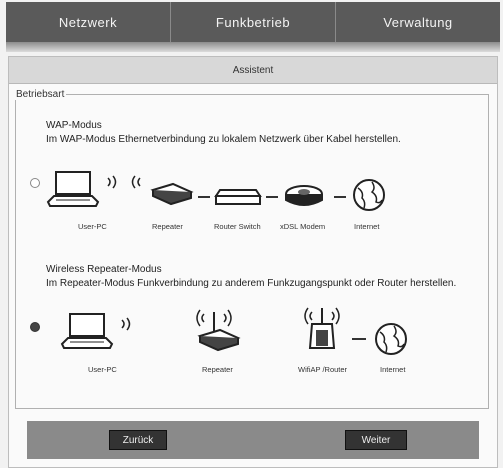  I want to click on switch-icon, so click(238, 198).